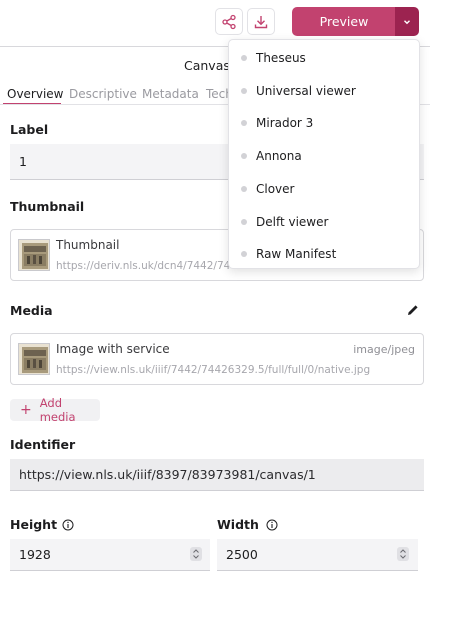  I want to click on height-stepper, so click(196, 554).